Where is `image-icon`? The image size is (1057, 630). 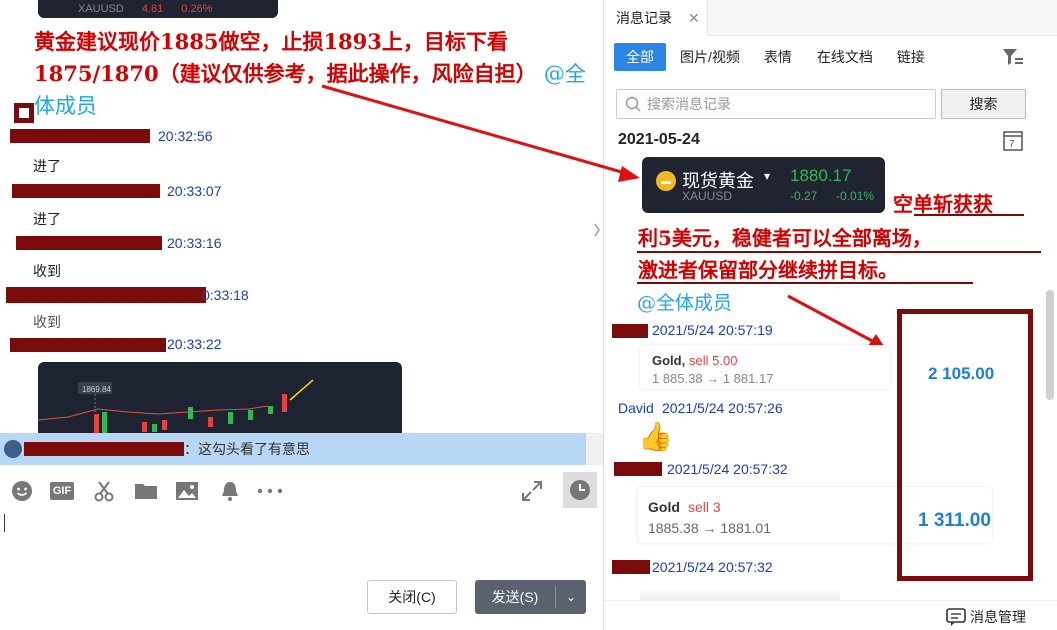
image-icon is located at coordinates (187, 491).